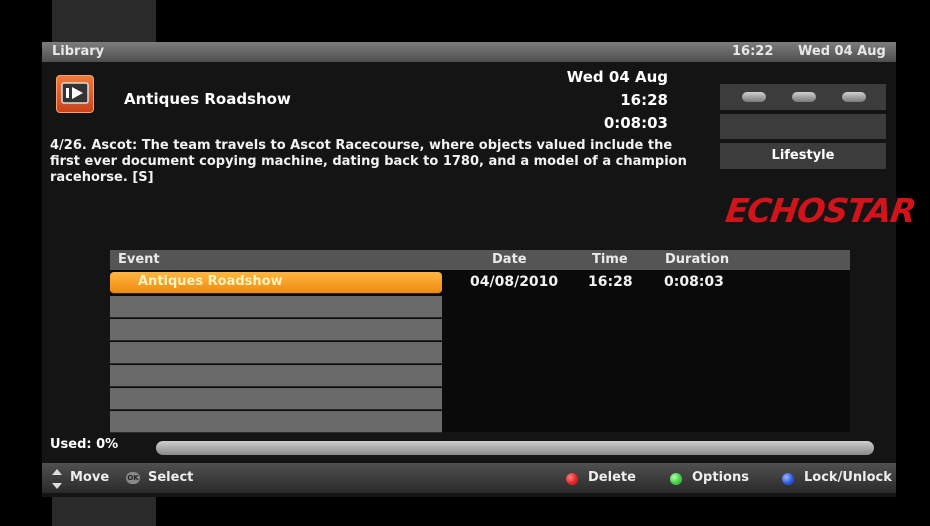  I want to click on row-duration: 0:08:03, so click(694, 282).